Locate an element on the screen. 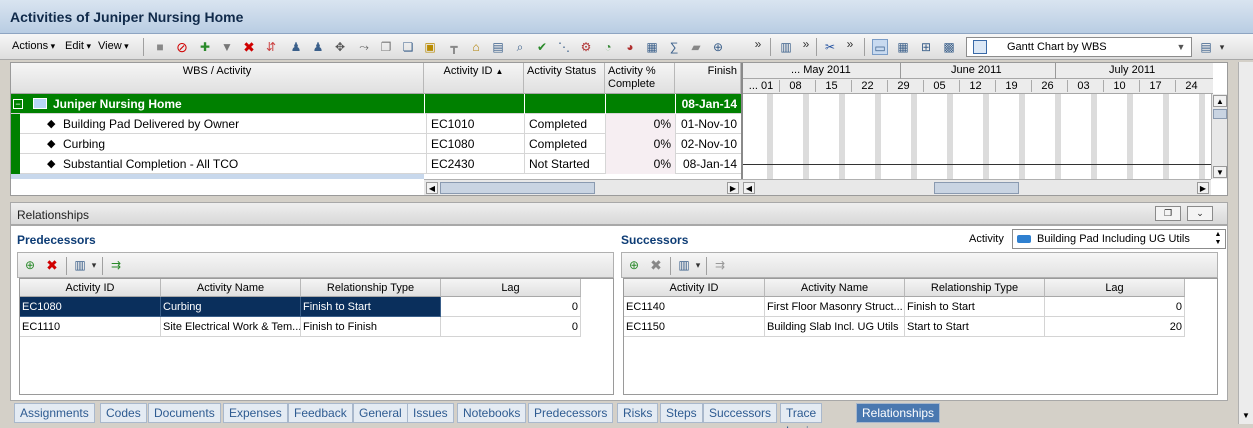 The height and width of the screenshot is (428, 1253). tab-notebooks: Notebooks is located at coordinates (492, 413).